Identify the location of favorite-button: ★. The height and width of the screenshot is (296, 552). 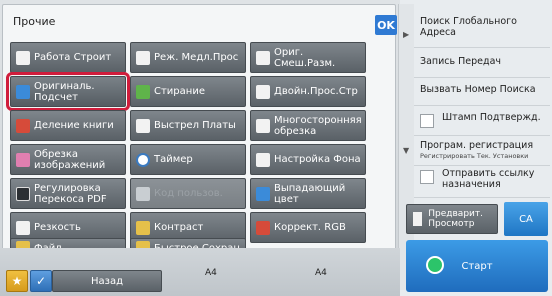
(17, 281).